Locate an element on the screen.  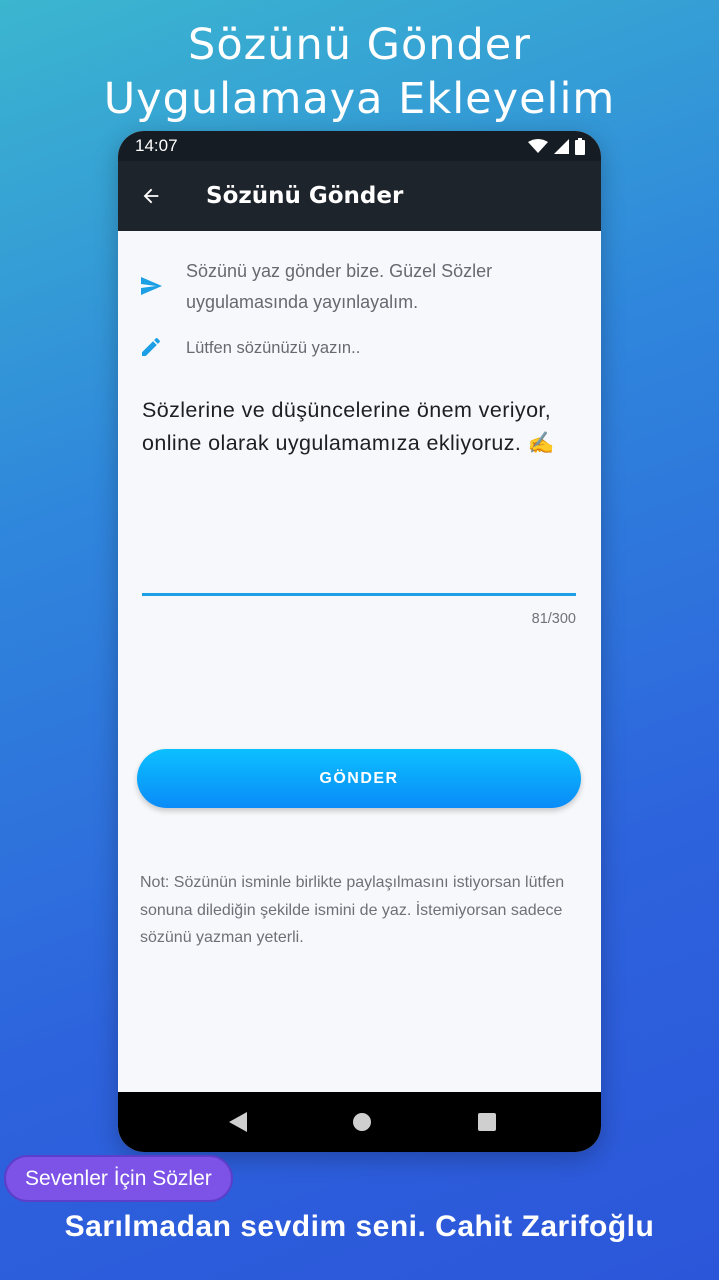
wifi-icon is located at coordinates (538, 145).